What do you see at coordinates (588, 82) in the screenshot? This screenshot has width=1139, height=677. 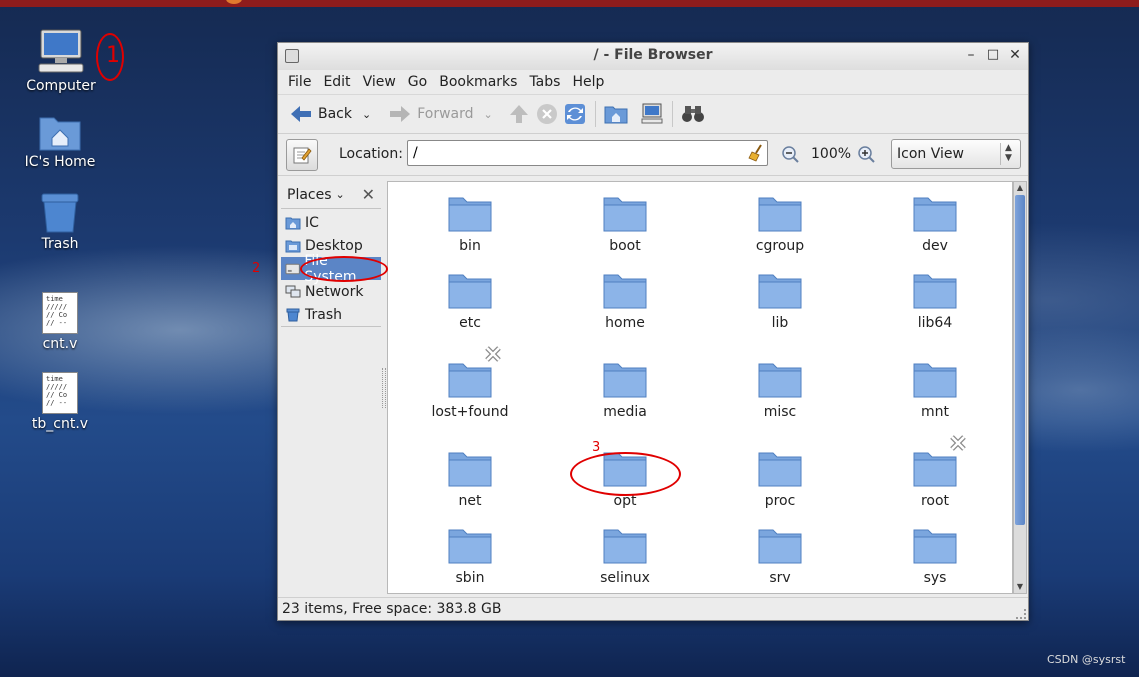 I see `menu-help: Help` at bounding box center [588, 82].